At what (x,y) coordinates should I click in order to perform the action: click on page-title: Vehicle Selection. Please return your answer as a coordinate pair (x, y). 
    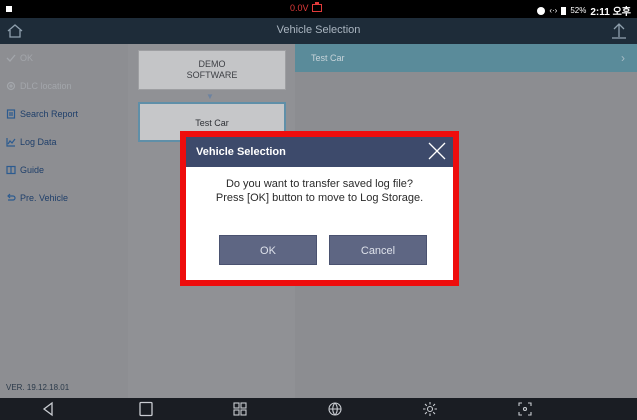
    Looking at the image, I should click on (318, 30).